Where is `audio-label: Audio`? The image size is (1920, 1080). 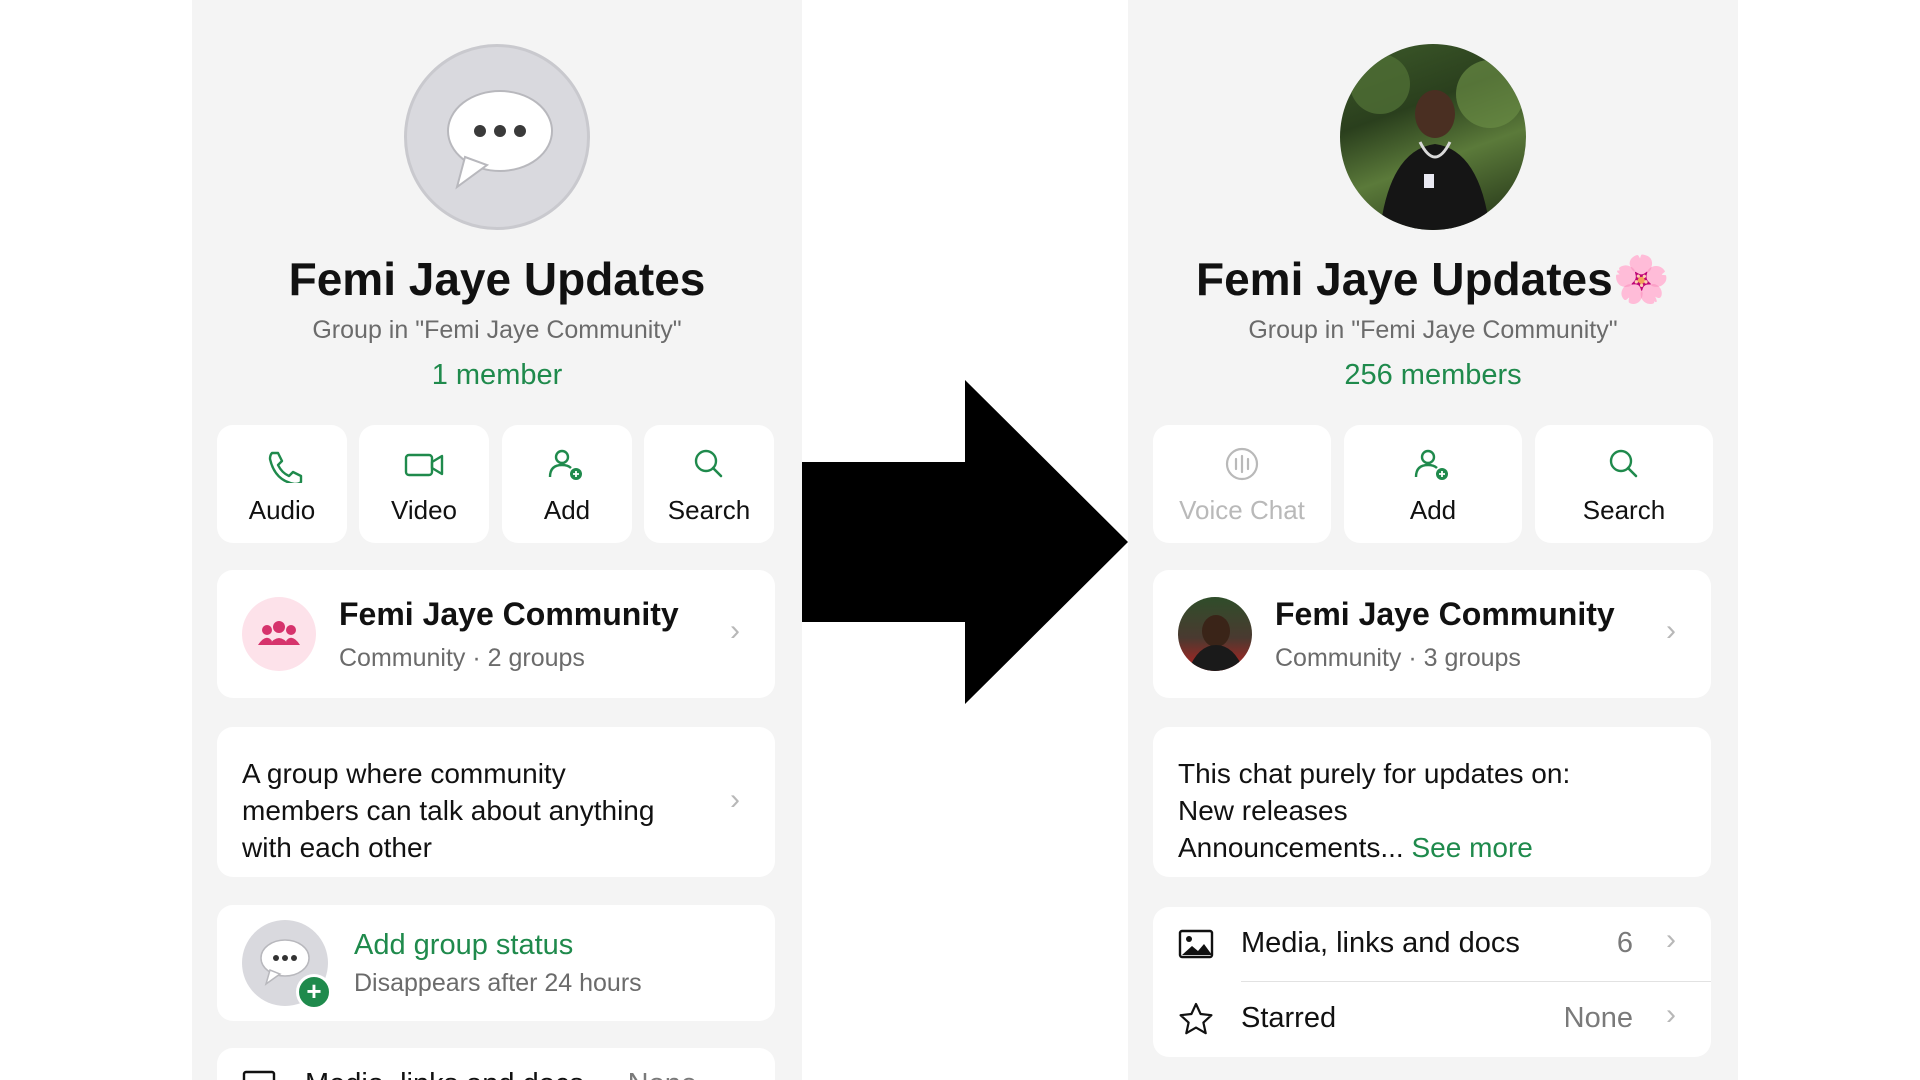 audio-label: Audio is located at coordinates (282, 510).